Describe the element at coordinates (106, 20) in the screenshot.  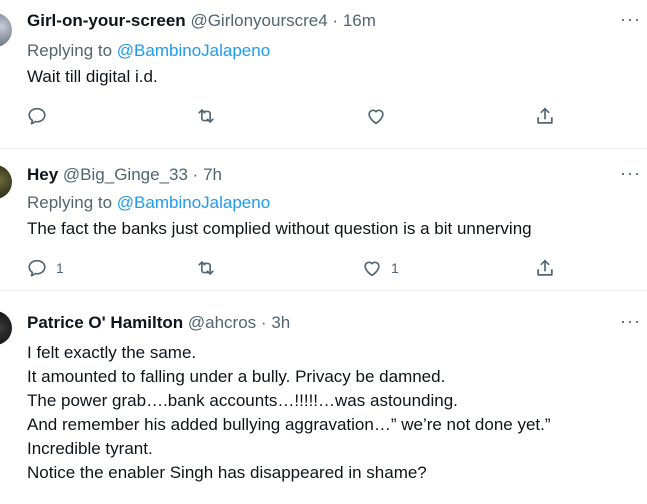
I see `display-name: Girl-on-your-screen` at that location.